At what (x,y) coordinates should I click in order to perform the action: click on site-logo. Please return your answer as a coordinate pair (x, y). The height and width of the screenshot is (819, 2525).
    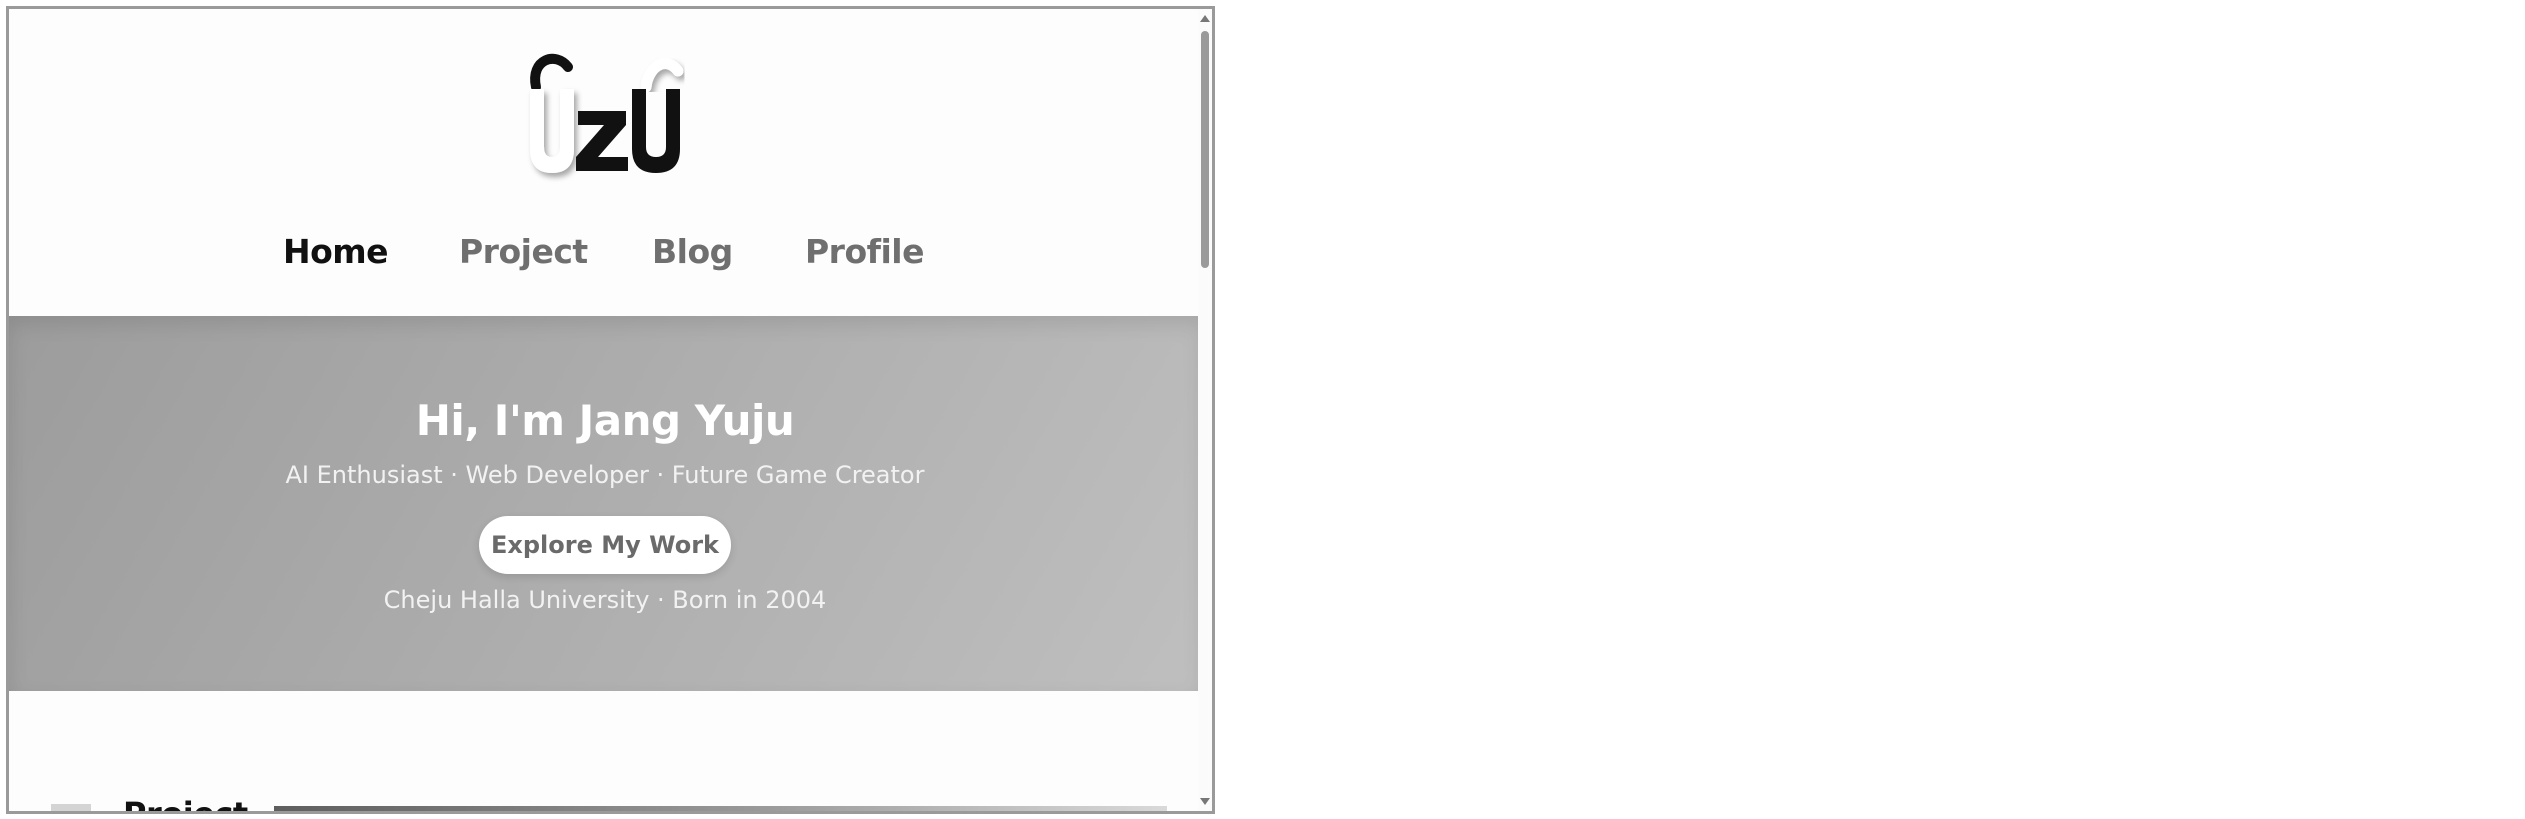
    Looking at the image, I should click on (606, 119).